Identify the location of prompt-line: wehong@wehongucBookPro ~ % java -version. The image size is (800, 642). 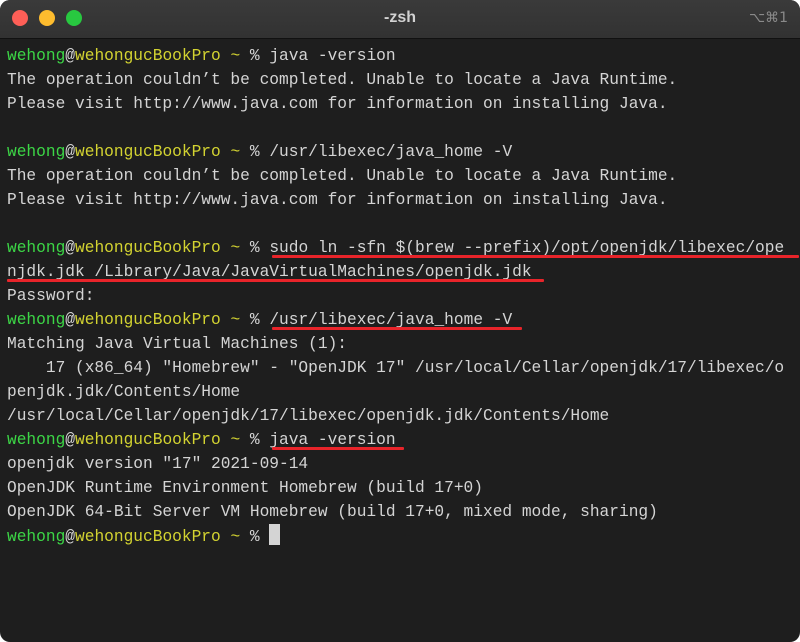
(201, 56).